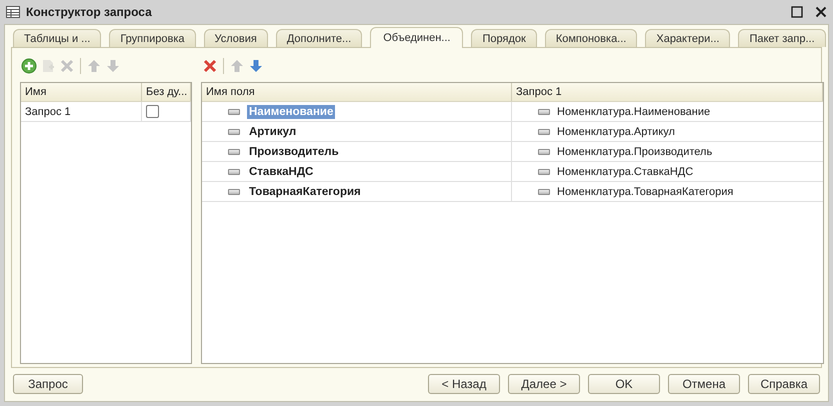 The width and height of the screenshot is (833, 406). I want to click on delete-icon, so click(210, 66).